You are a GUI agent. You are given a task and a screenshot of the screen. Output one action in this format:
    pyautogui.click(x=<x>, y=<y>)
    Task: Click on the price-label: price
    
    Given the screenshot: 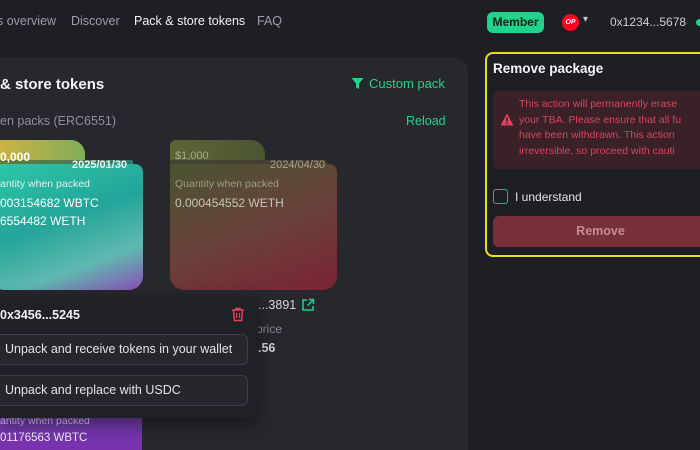 What is the action you would take?
    pyautogui.click(x=269, y=329)
    